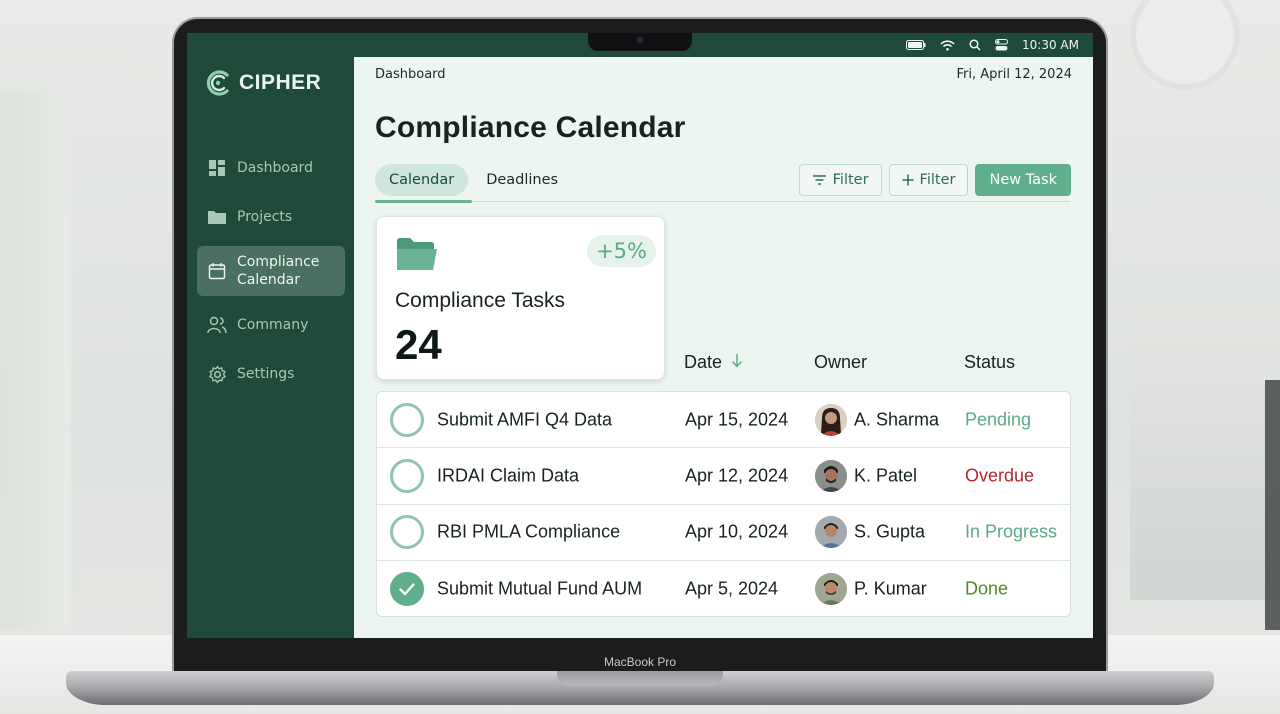 Image resolution: width=1280 pixels, height=714 pixels. What do you see at coordinates (268, 280) in the screenshot?
I see `sidebar-item-label-line2: Calendar` at bounding box center [268, 280].